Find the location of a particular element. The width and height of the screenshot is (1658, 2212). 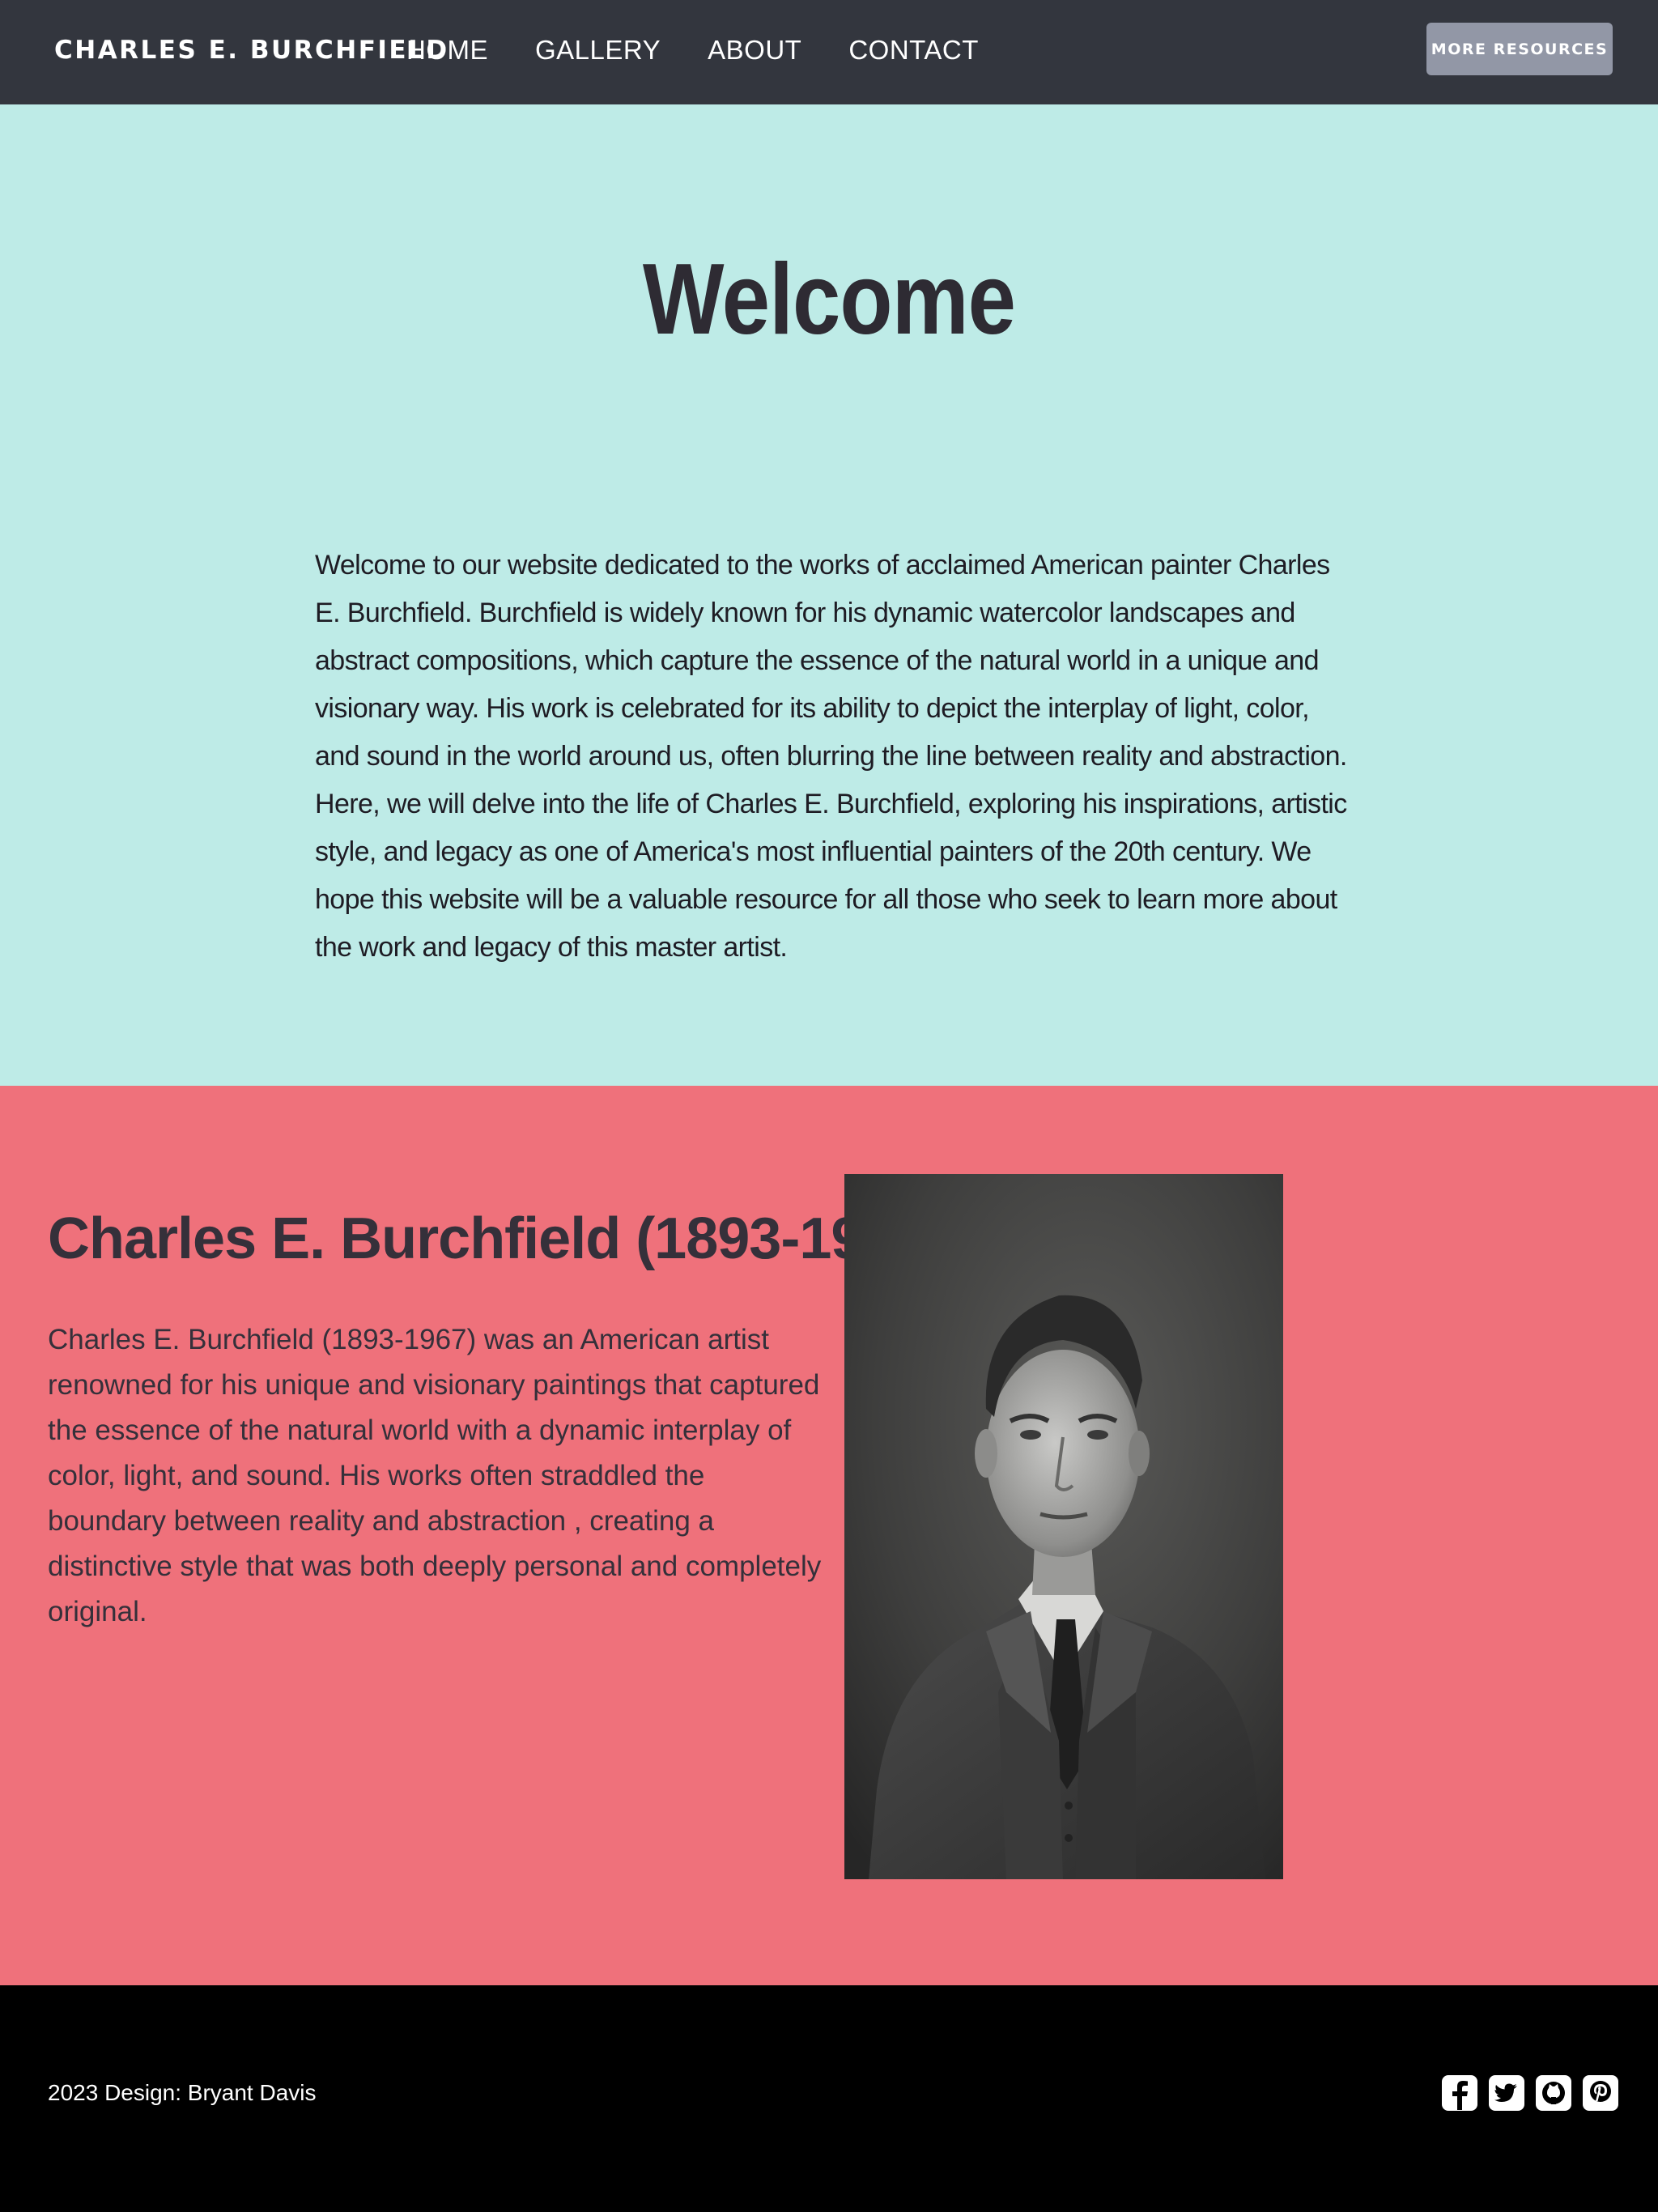

welcome-heading: Welcome is located at coordinates (829, 299).